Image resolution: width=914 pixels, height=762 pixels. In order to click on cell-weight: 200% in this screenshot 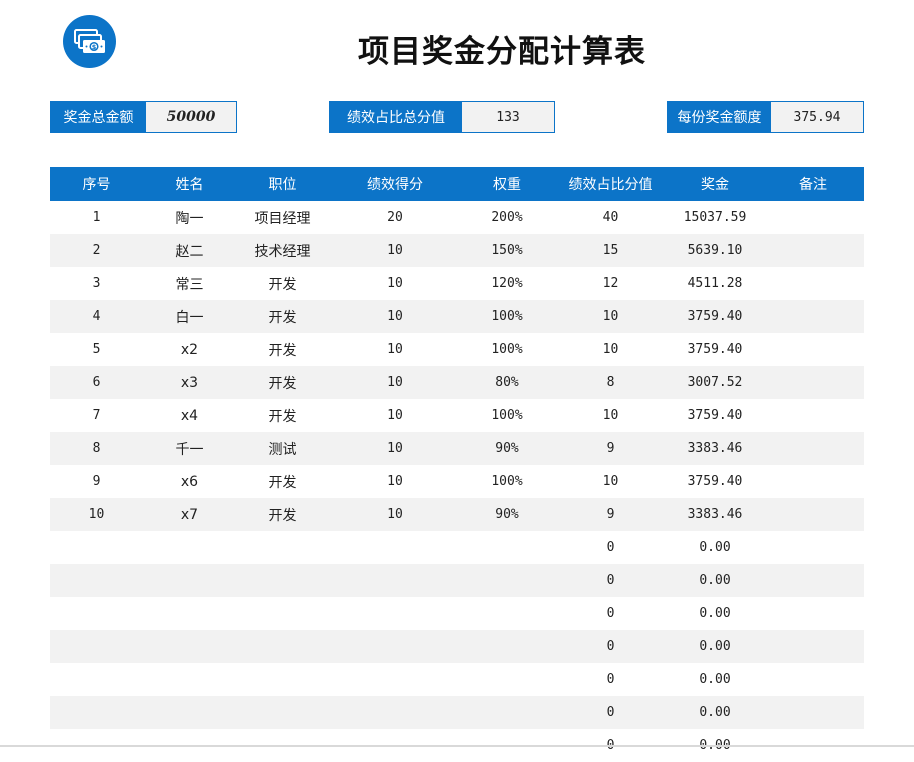, I will do `click(507, 217)`.